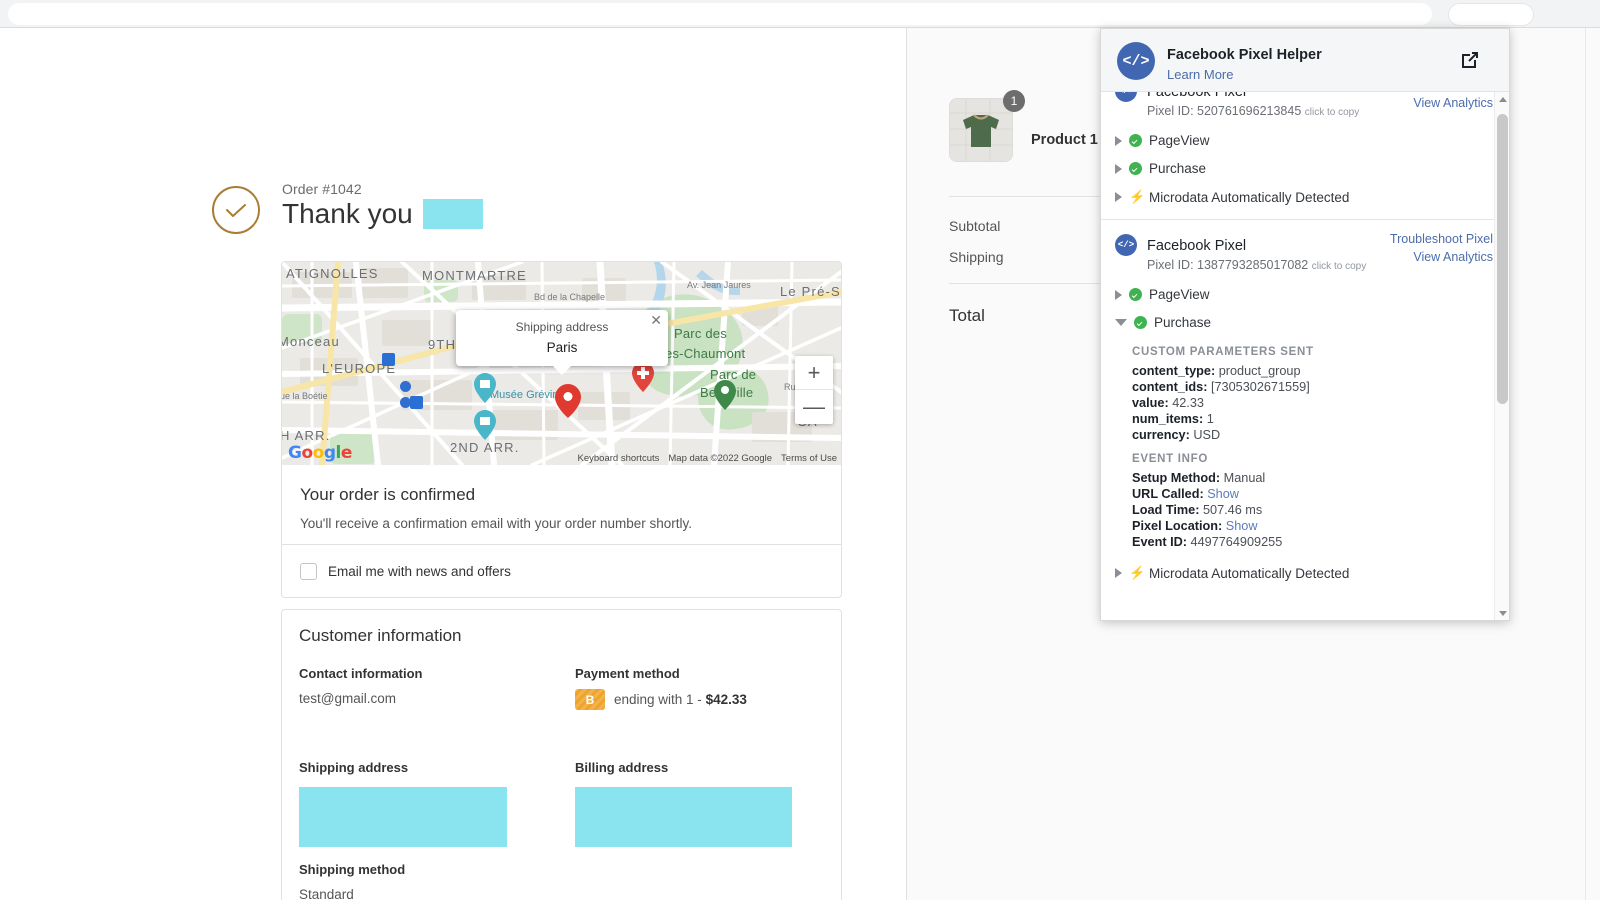  I want to click on shipping-method-label: Shipping method, so click(352, 869).